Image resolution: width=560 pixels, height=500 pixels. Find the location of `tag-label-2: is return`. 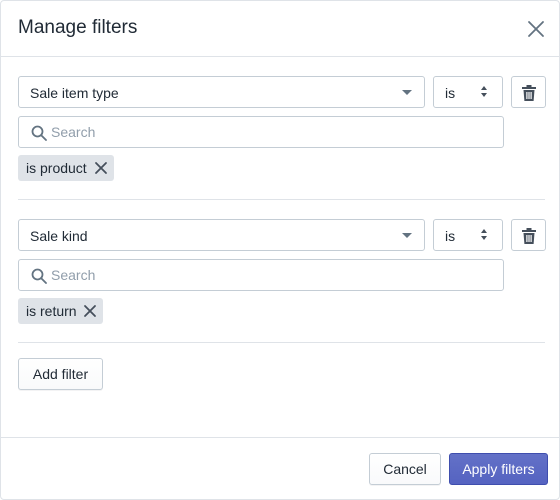

tag-label-2: is return is located at coordinates (51, 311).